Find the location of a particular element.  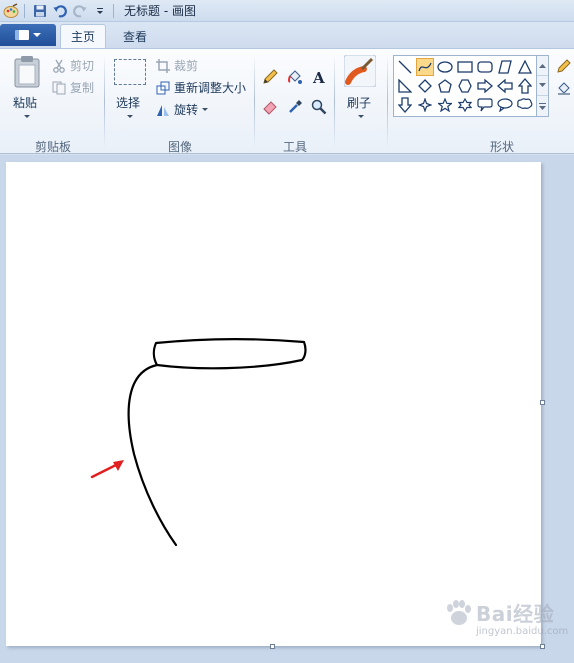

chevron-down-icon is located at coordinates (37, 35).